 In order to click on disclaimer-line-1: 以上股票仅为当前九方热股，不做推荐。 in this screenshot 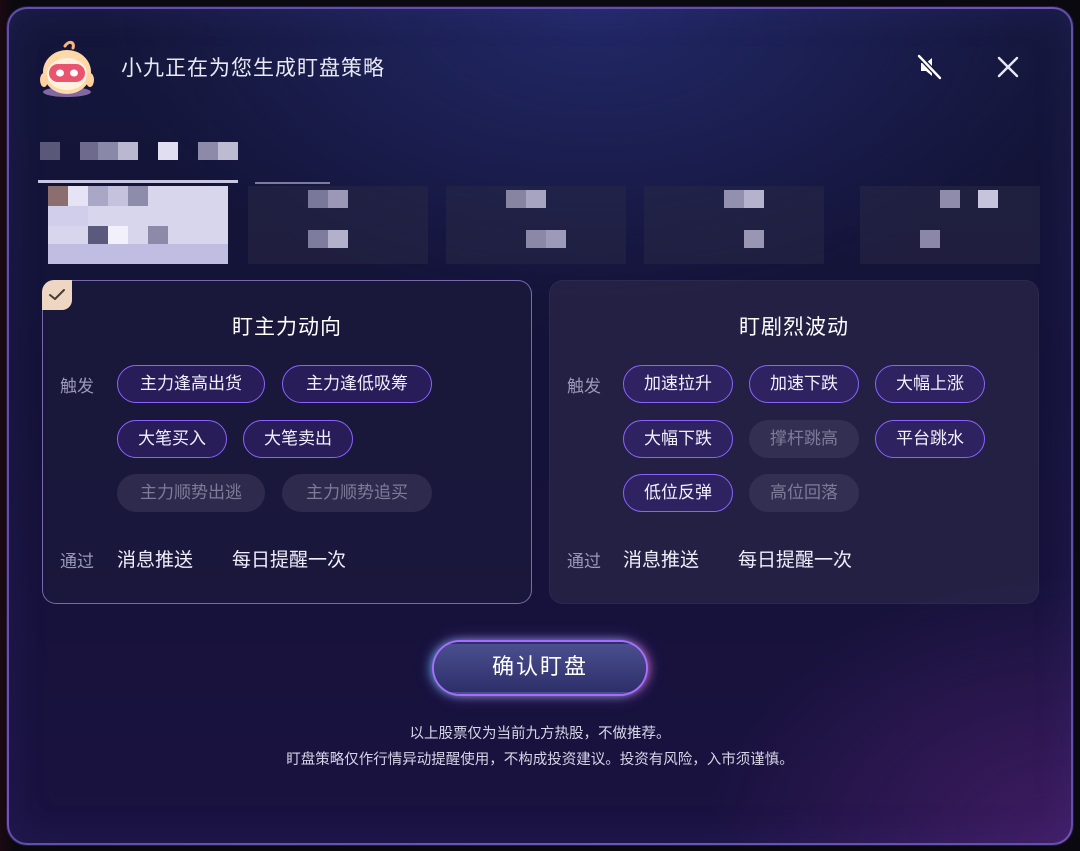, I will do `click(540, 734)`.